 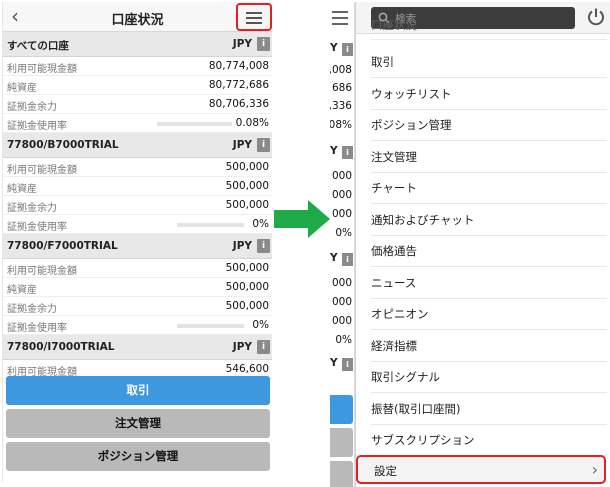 I want to click on account-header: すべての口座 JPY i, so click(x=137, y=44).